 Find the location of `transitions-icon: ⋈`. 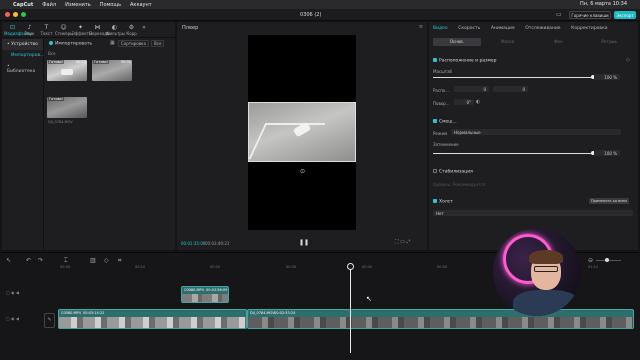

transitions-icon: ⋈ is located at coordinates (97, 27).